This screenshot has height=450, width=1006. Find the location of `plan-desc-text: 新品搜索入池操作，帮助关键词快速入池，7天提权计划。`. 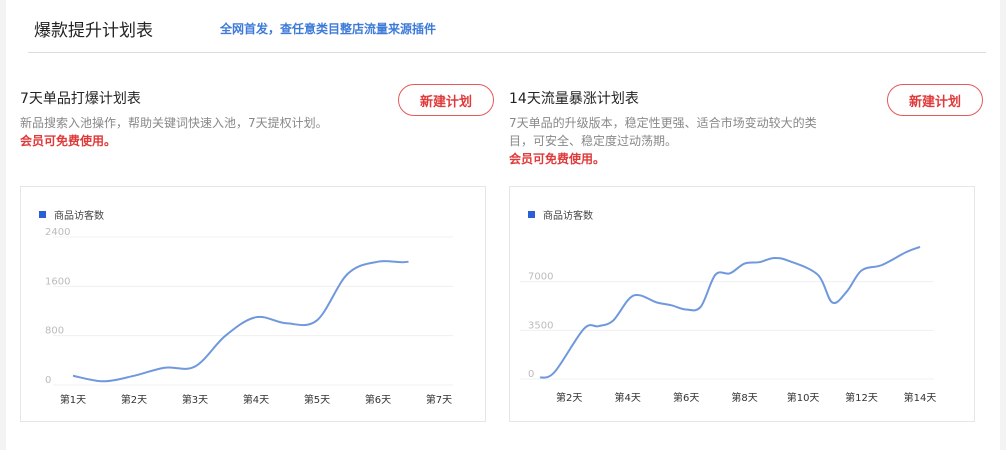

plan-desc-text: 新品搜索入池操作，帮助关键词快速入池，7天提权计划。 is located at coordinates (174, 123).